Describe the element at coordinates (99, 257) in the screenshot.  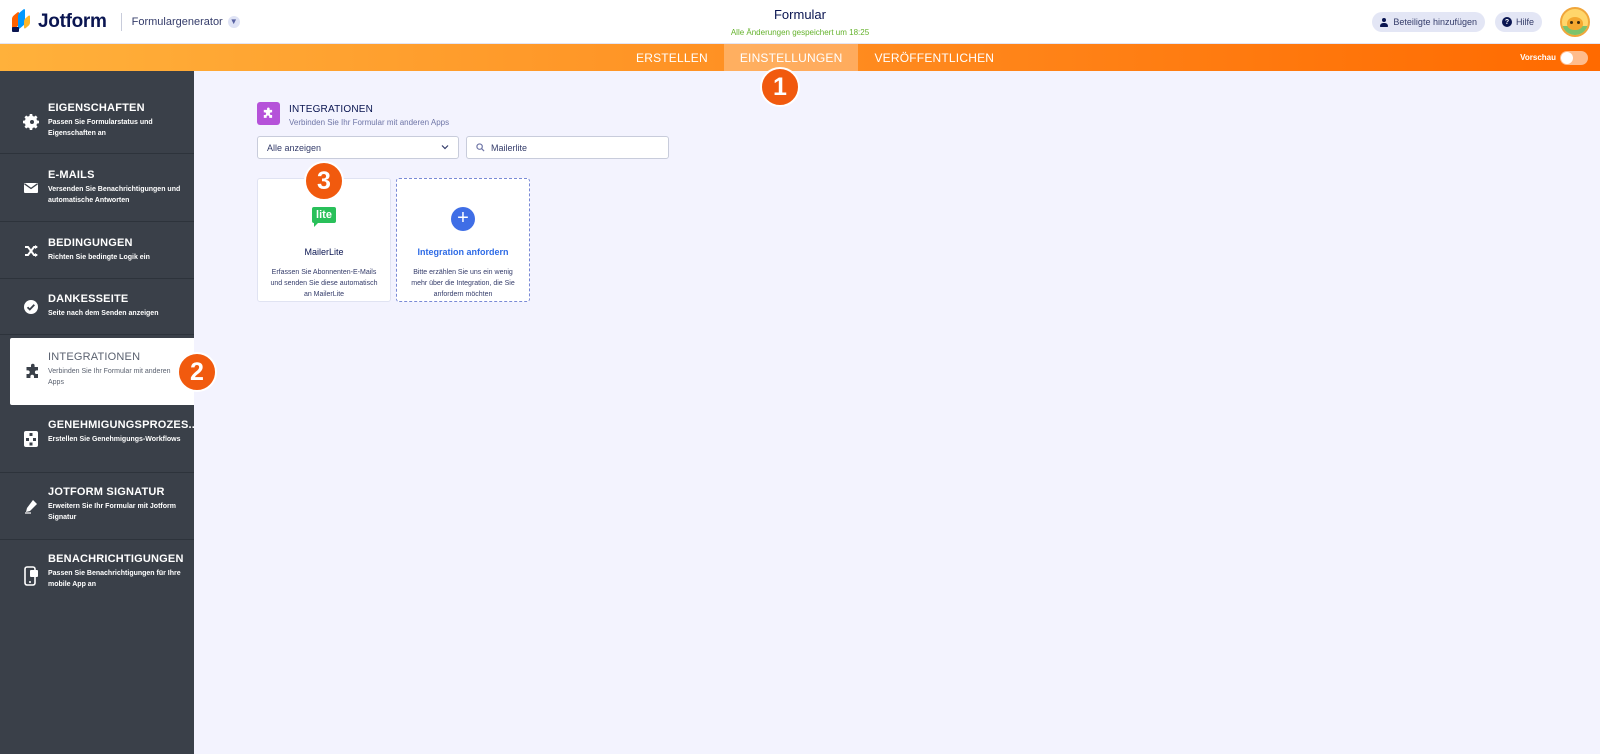
I see `sidebar-item-desc: Richten Sie bedingte Logik ein` at that location.